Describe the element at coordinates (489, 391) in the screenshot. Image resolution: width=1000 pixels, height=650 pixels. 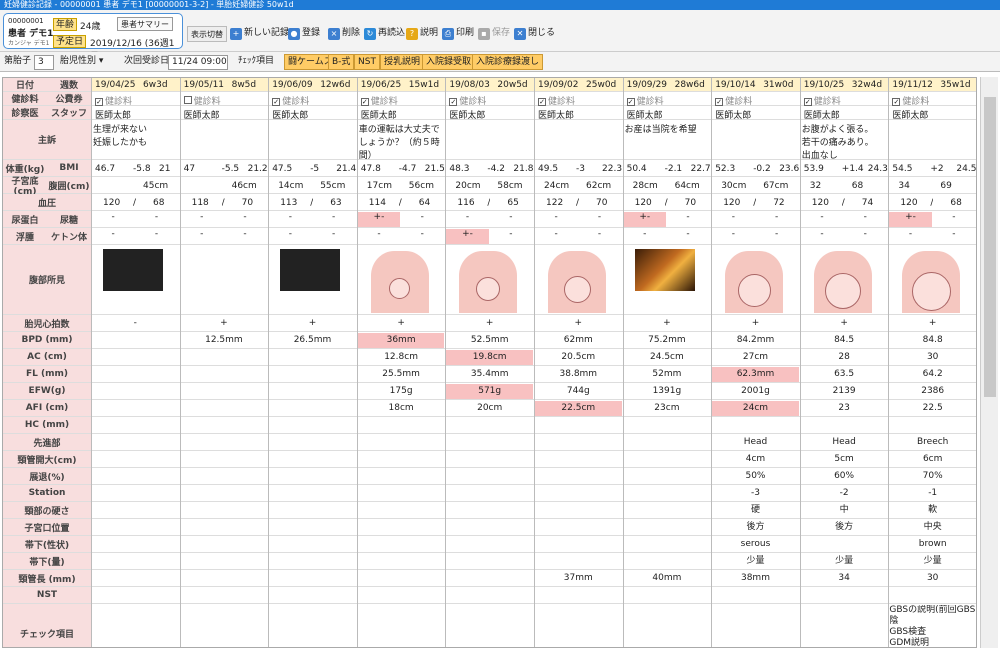
I see `efw-value: 571g` at that location.